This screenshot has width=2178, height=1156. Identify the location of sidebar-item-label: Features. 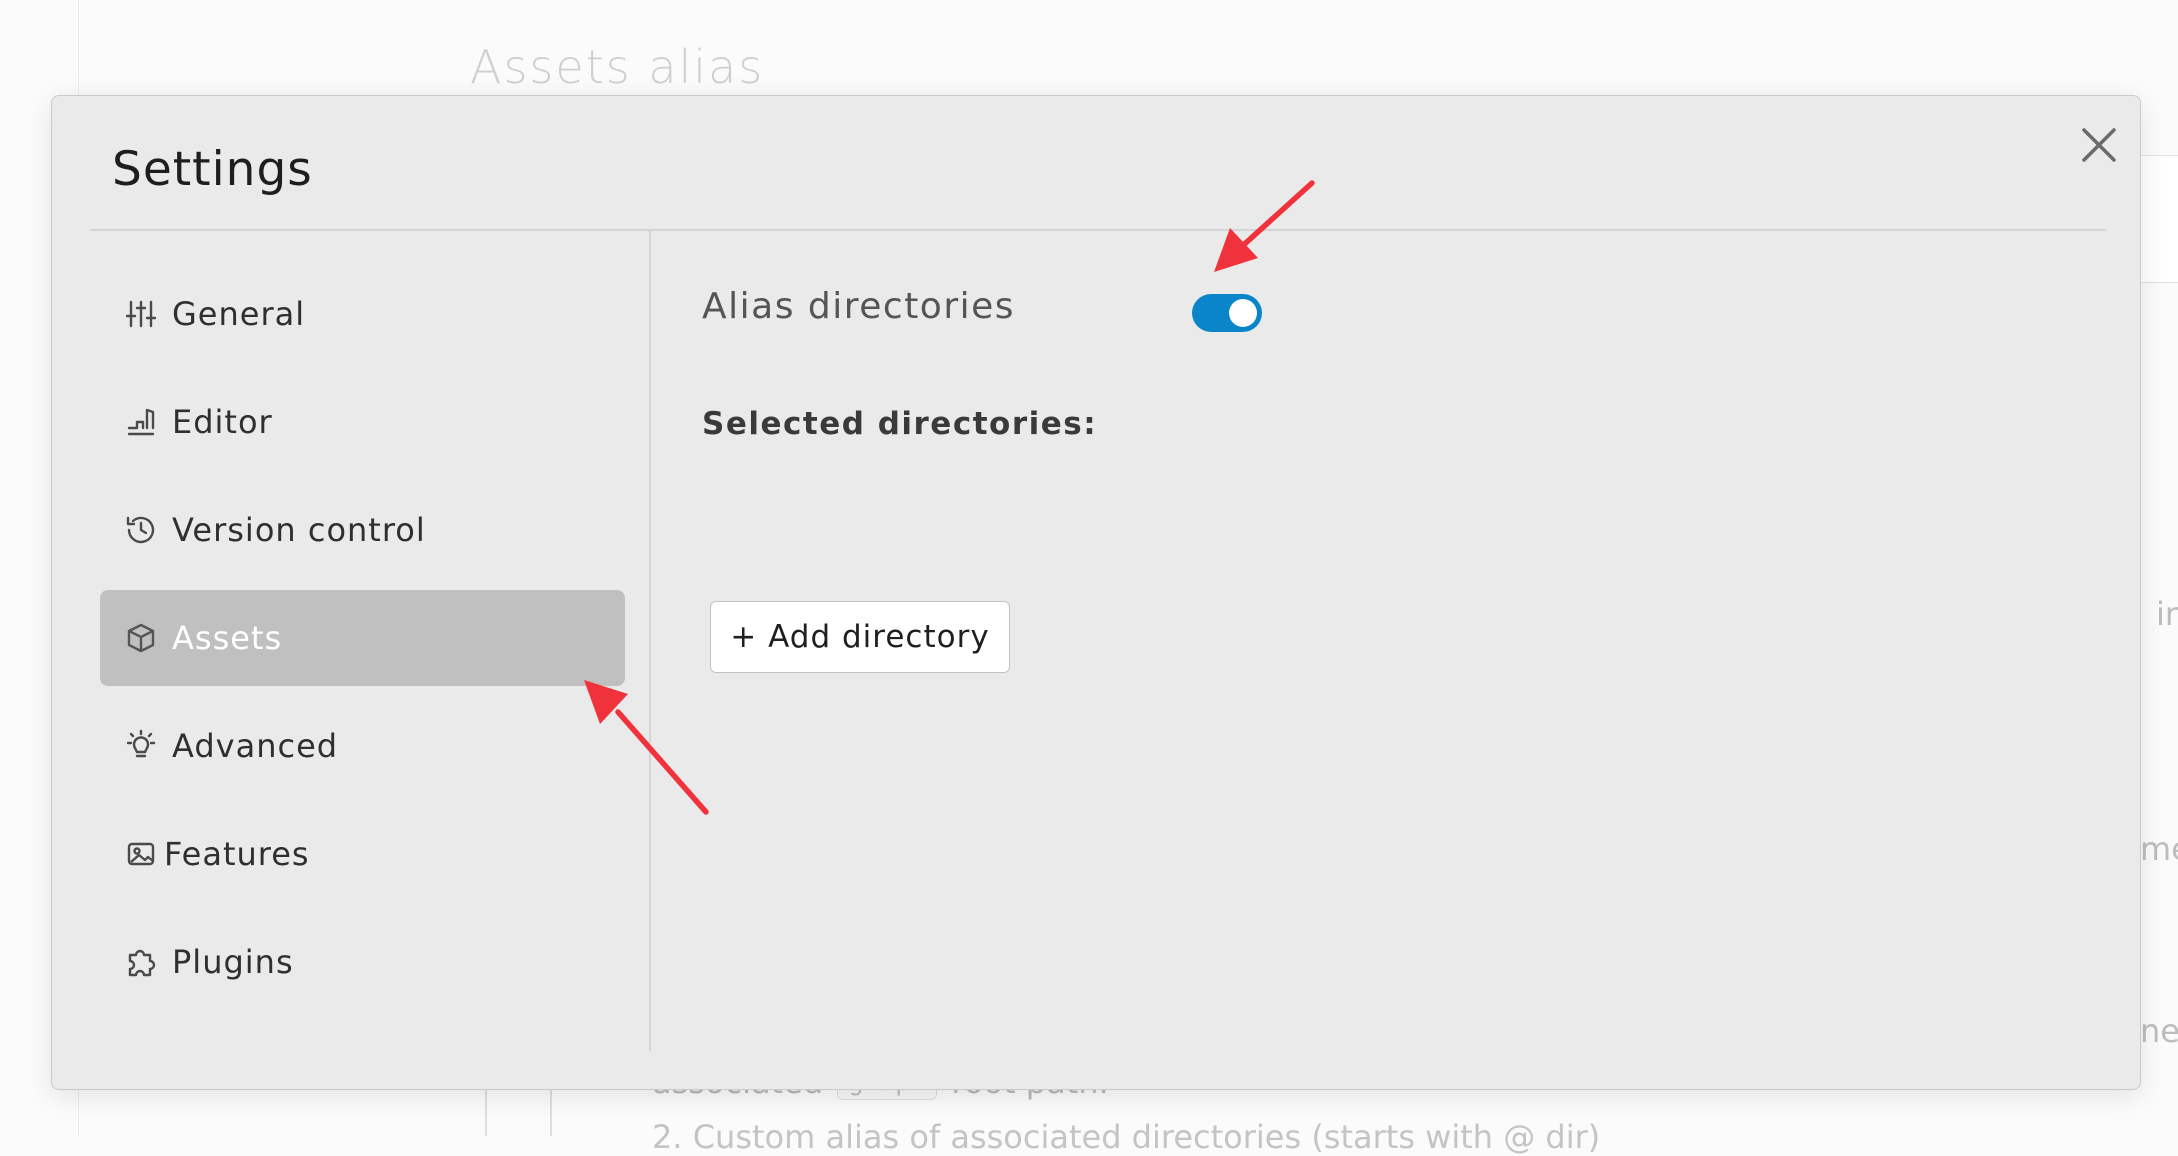
(237, 854).